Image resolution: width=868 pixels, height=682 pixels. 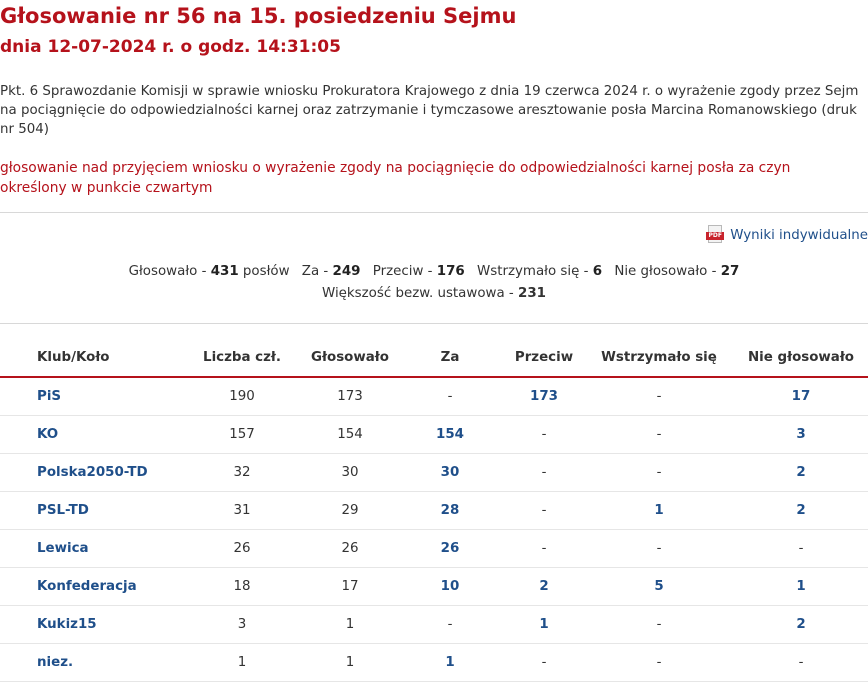 What do you see at coordinates (350, 510) in the screenshot?
I see `cell-voted: 29` at bounding box center [350, 510].